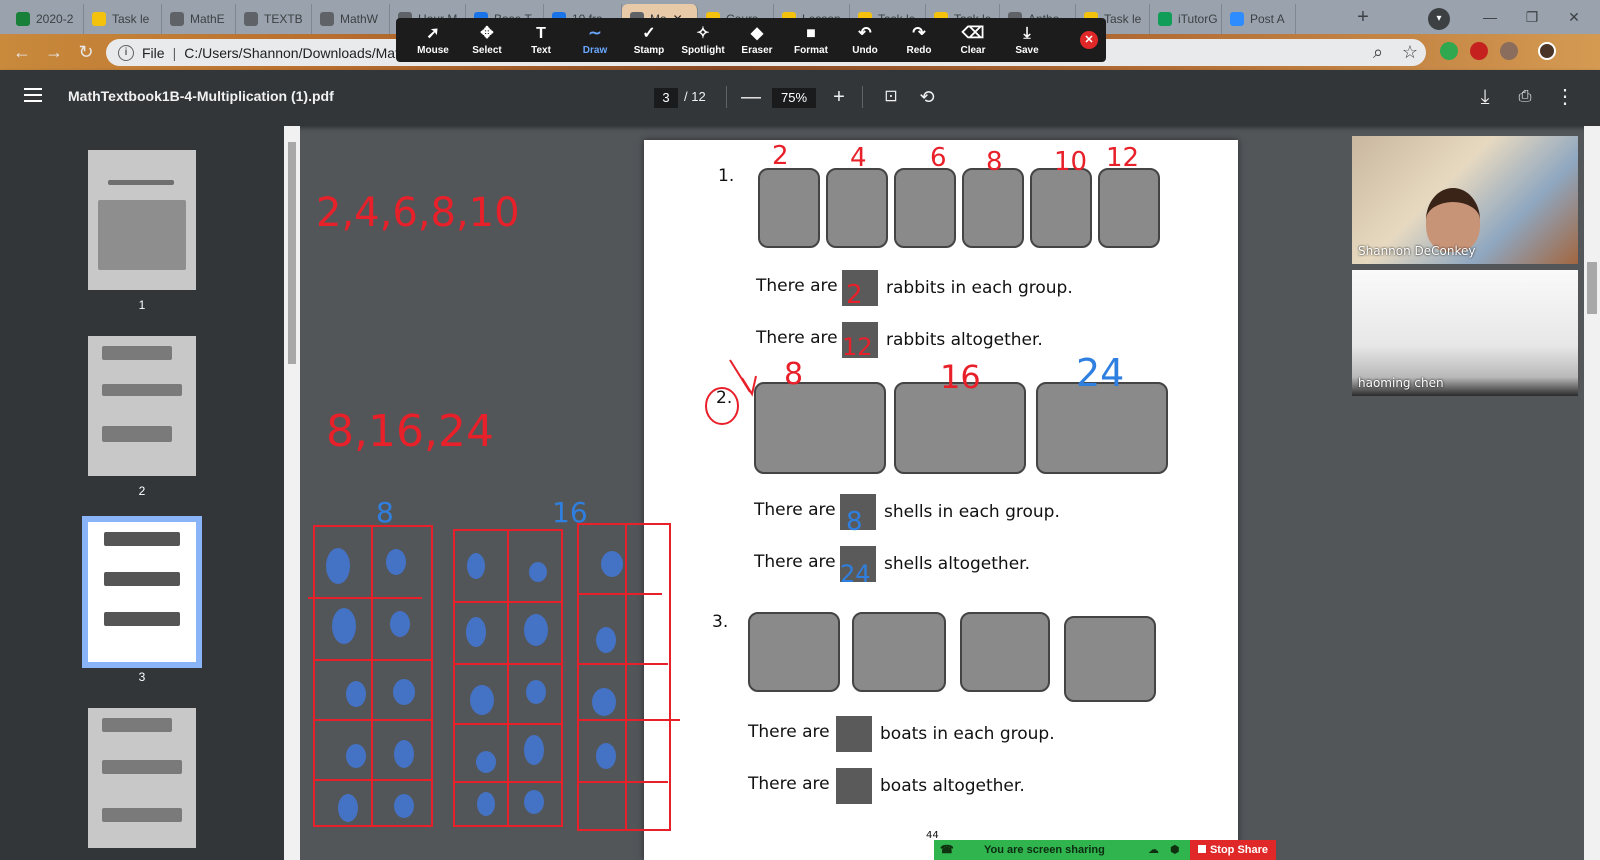  Describe the element at coordinates (1363, 18) in the screenshot. I see `new-tab-button: +` at that location.